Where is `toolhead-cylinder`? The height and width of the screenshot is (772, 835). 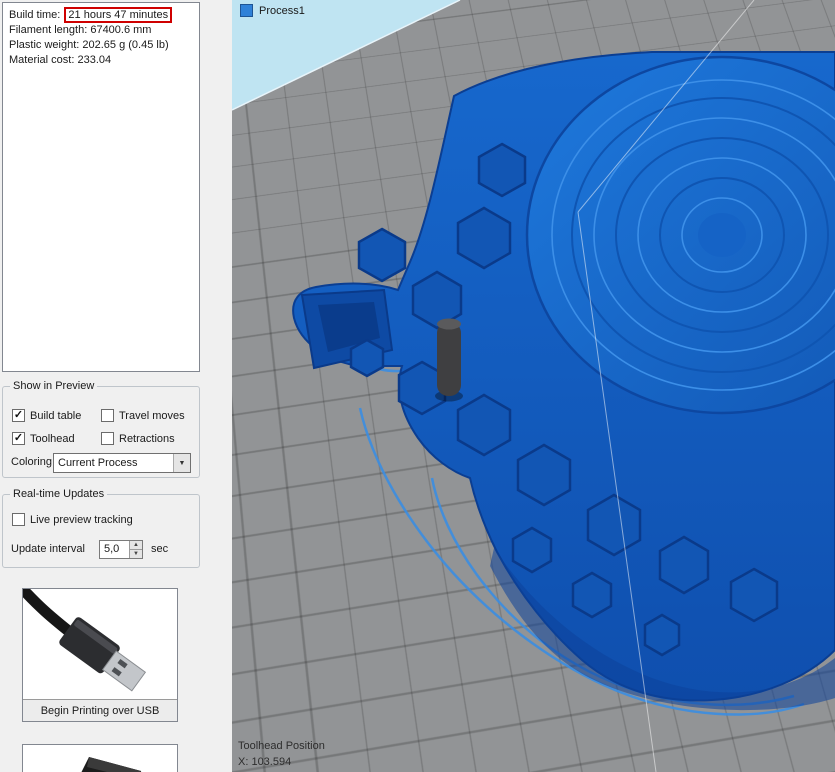 toolhead-cylinder is located at coordinates (449, 360).